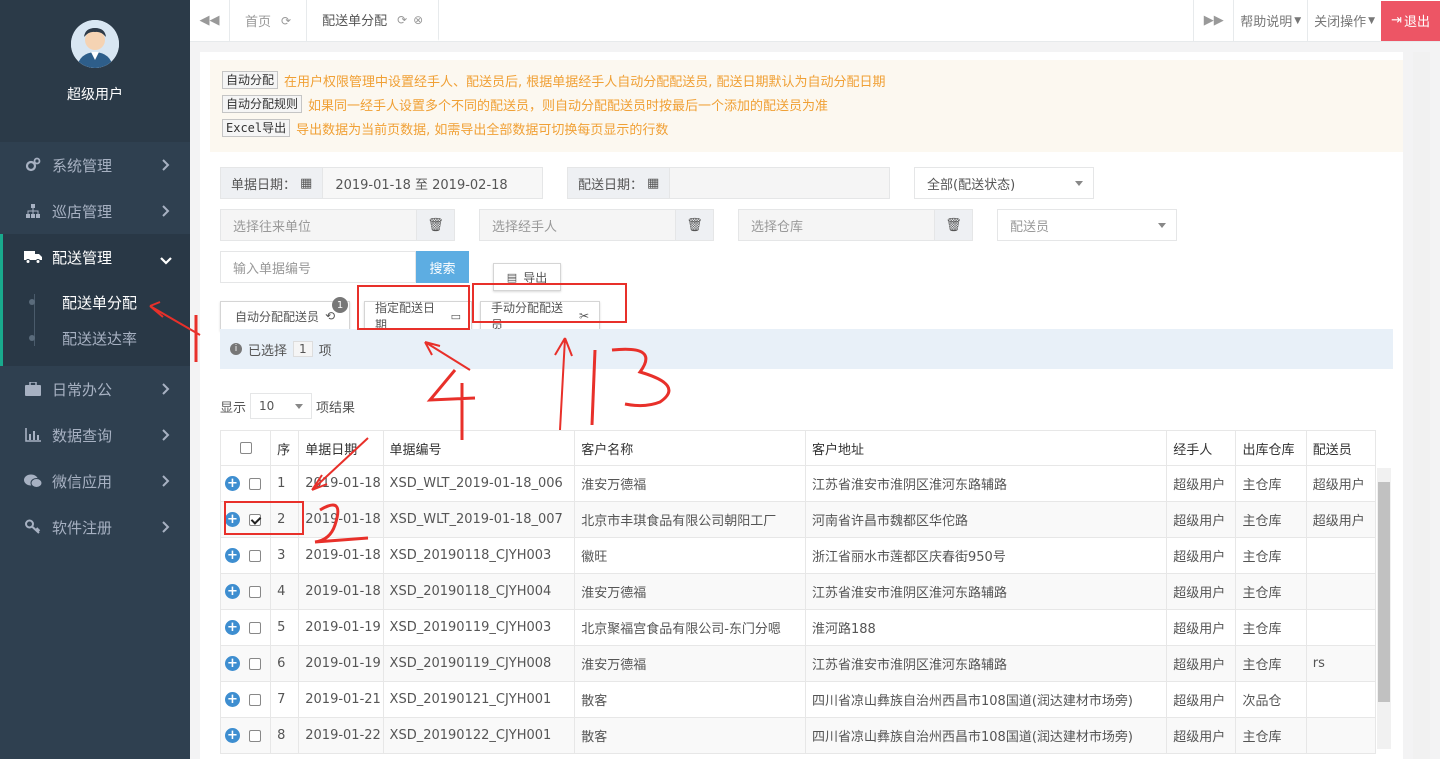  What do you see at coordinates (95, 435) in the screenshot?
I see `menu-item-query: 数据查询` at bounding box center [95, 435].